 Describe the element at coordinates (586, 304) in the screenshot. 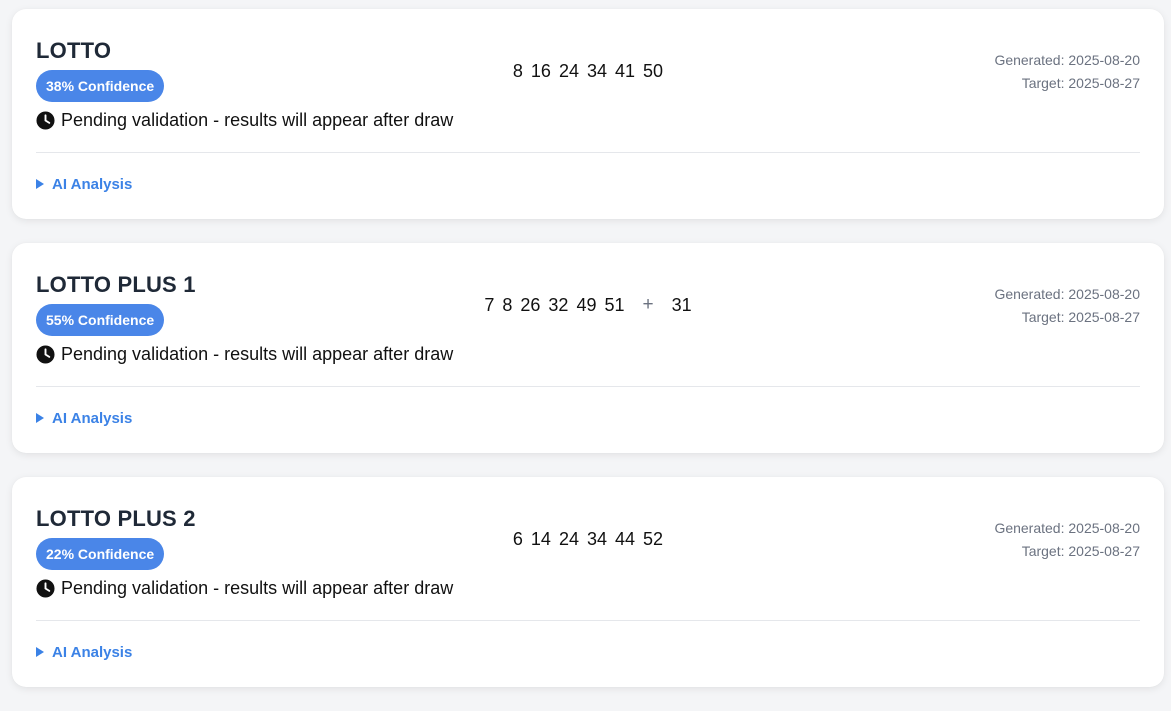

I see `number-5: 49` at that location.